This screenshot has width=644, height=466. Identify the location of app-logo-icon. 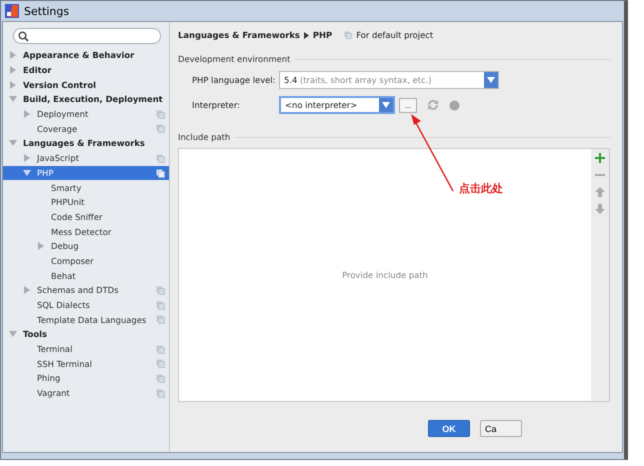
(12, 11).